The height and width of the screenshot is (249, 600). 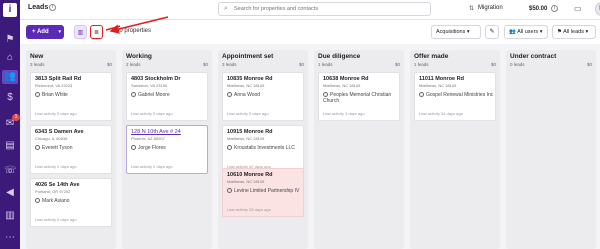 What do you see at coordinates (533, 56) in the screenshot?
I see `column-title: Under contract` at bounding box center [533, 56].